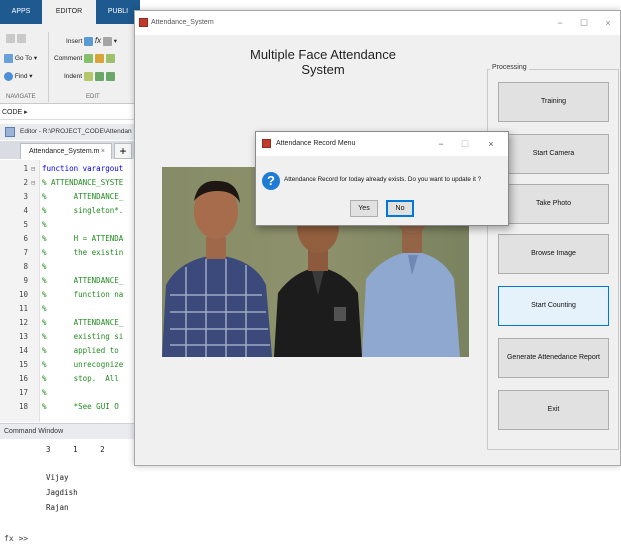  Describe the element at coordinates (83, 252) in the screenshot. I see `code-text: % the existin` at that location.